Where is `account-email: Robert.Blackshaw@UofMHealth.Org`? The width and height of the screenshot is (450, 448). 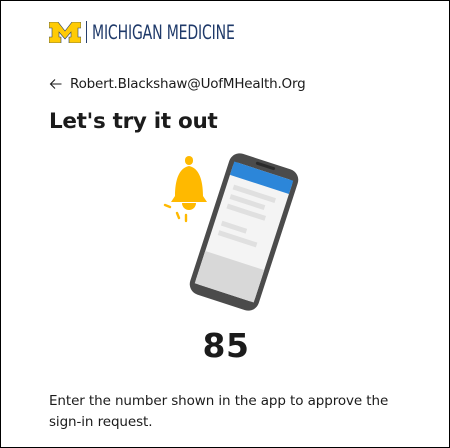
account-email: Robert.Blackshaw@UofMHealth.Org is located at coordinates (188, 84).